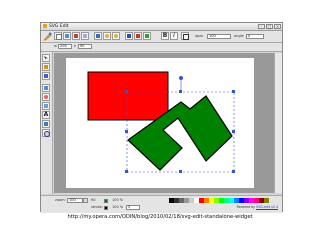  Describe the element at coordinates (76, 36) in the screenshot. I see `delete-icon` at that location.